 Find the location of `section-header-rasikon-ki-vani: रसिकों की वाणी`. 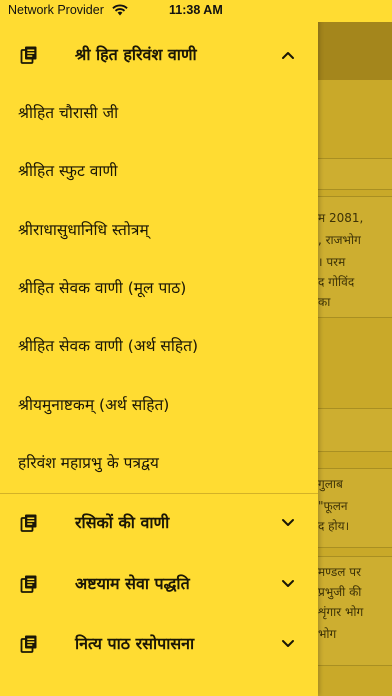

section-header-rasikon-ki-vani: रसिकों की वाणी is located at coordinates (159, 523).